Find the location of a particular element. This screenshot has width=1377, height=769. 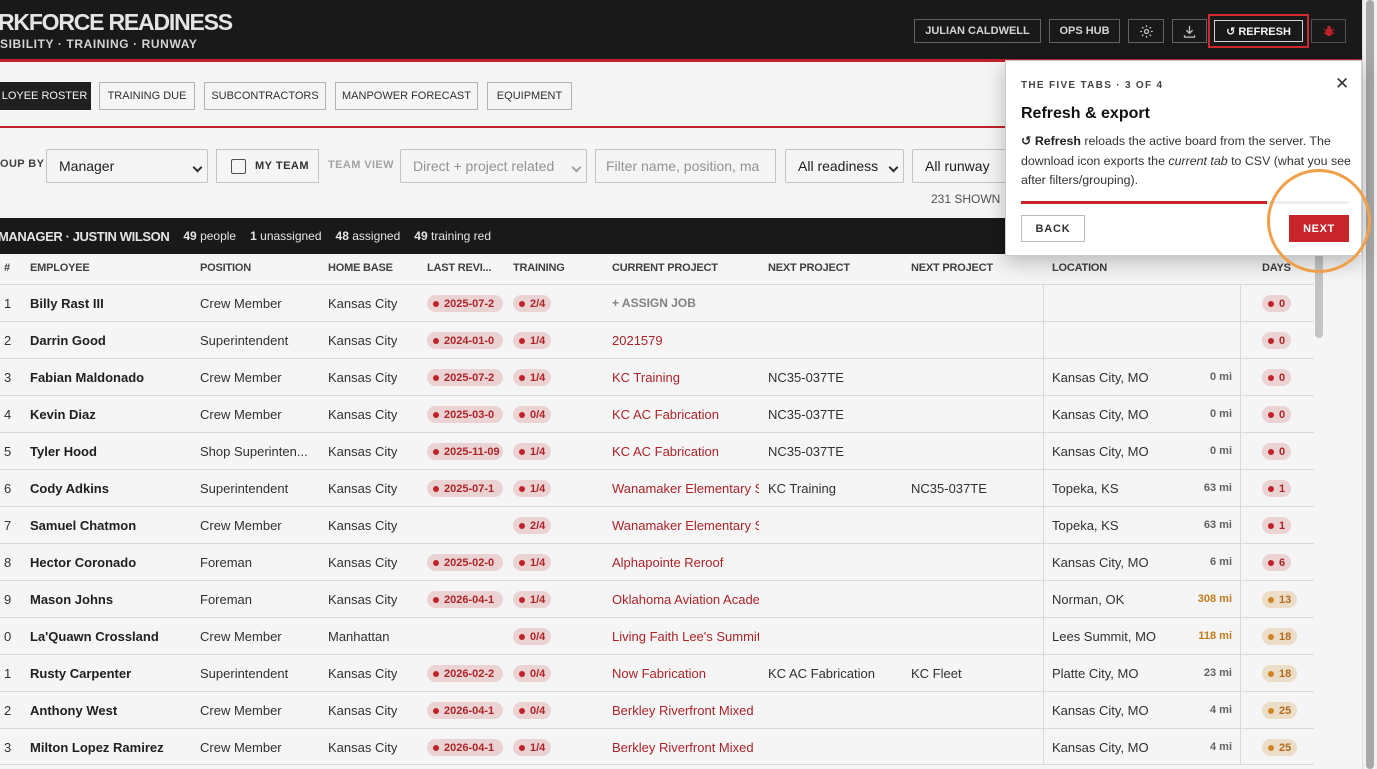

scrollbar-thumb is located at coordinates (1370, 384).